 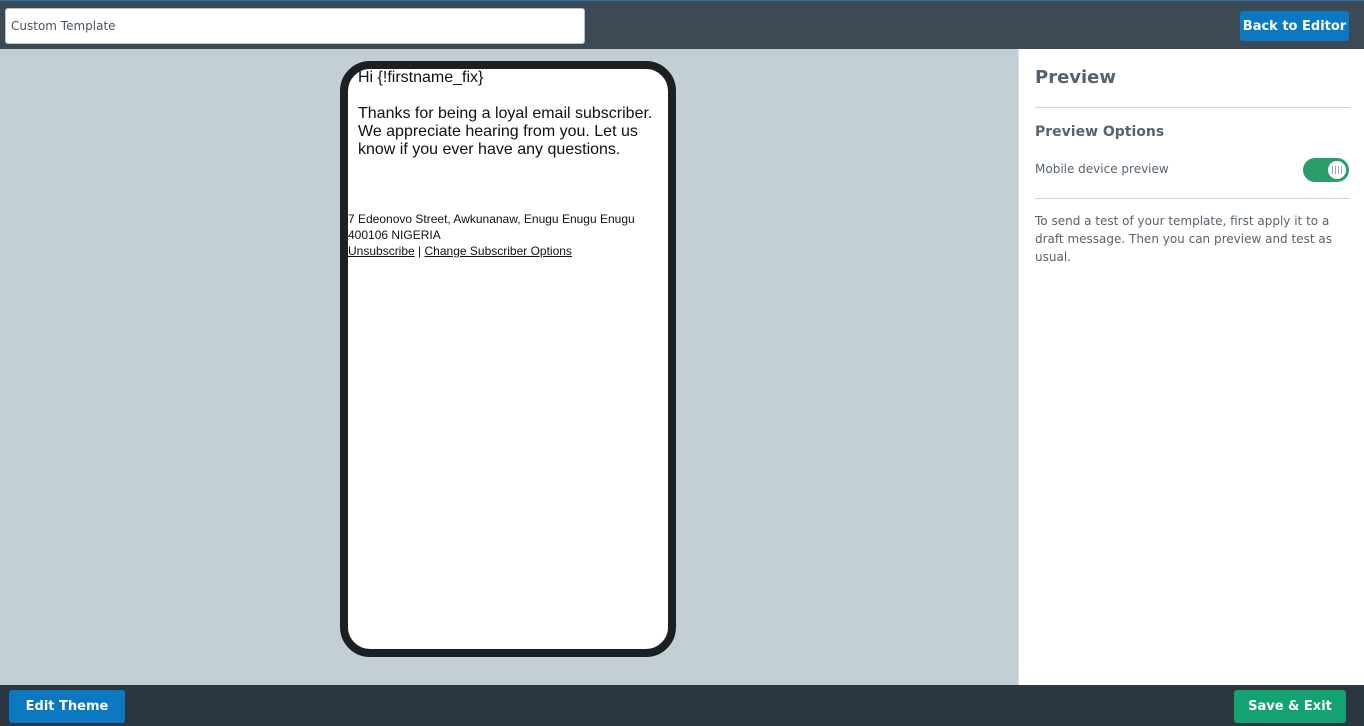 What do you see at coordinates (498, 251) in the screenshot?
I see `change-subscriber-options-link: Change Subscriber Options` at bounding box center [498, 251].